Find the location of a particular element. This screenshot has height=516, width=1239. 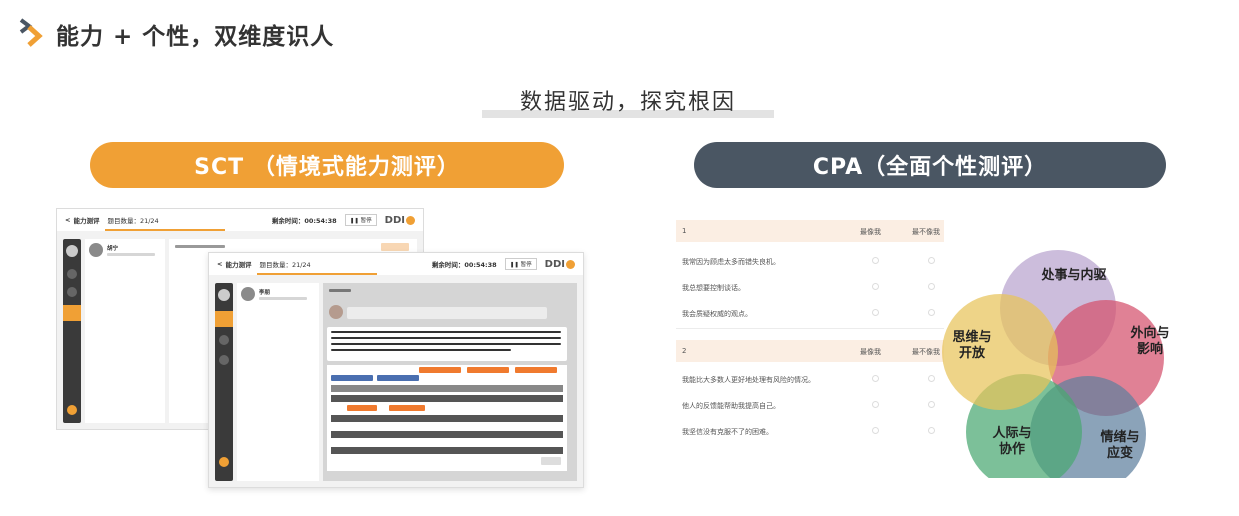

question-row: 他人的反馈能帮助我提高自己。 is located at coordinates (810, 405).